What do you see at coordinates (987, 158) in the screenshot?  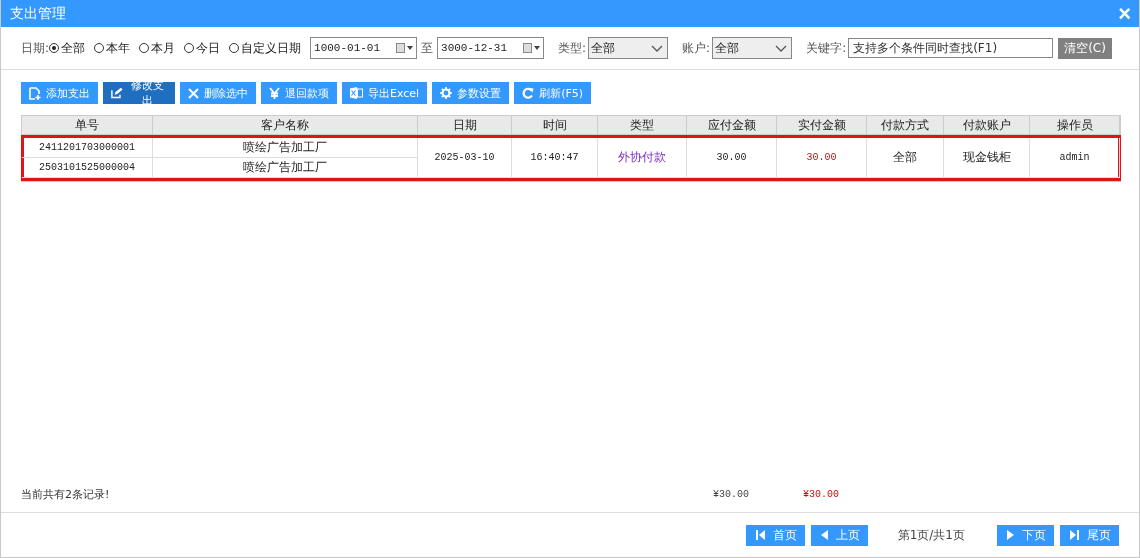 I see `table-cell: 现金钱柜` at bounding box center [987, 158].